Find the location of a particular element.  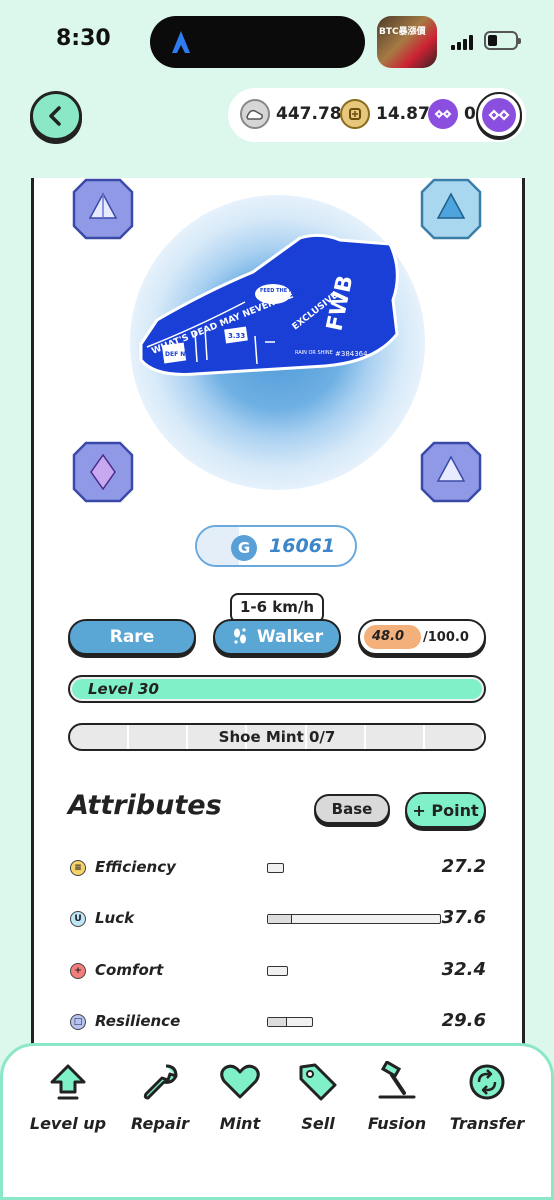

durability-max: /100.0 is located at coordinates (446, 637).